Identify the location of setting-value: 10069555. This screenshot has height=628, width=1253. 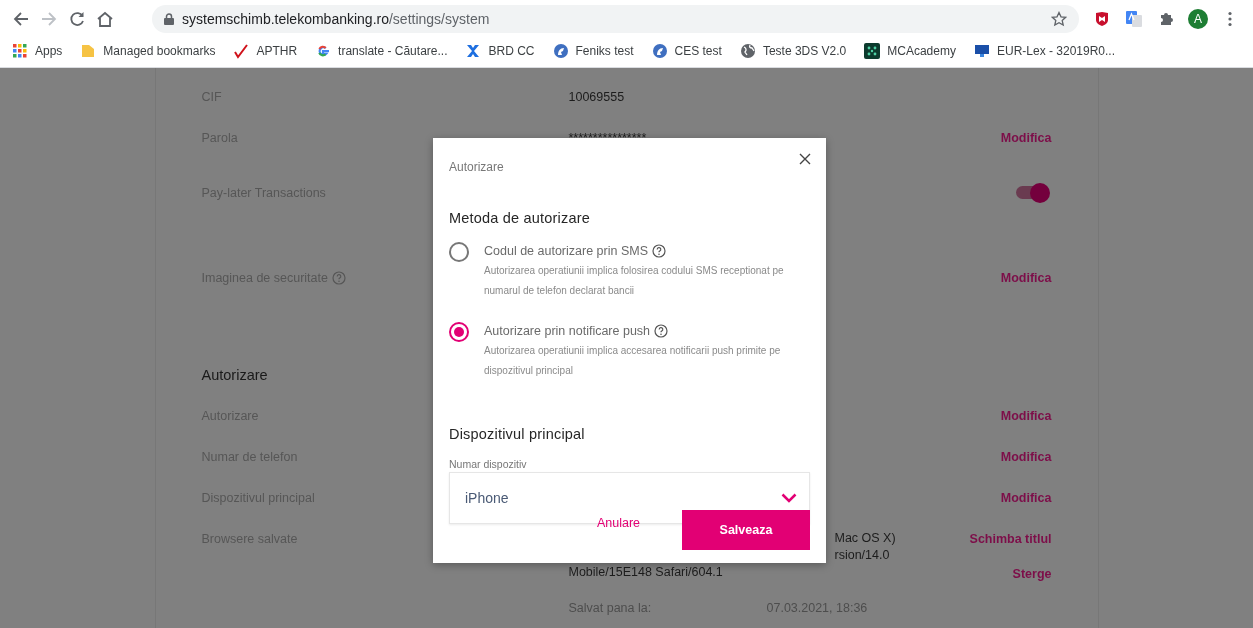
(596, 97).